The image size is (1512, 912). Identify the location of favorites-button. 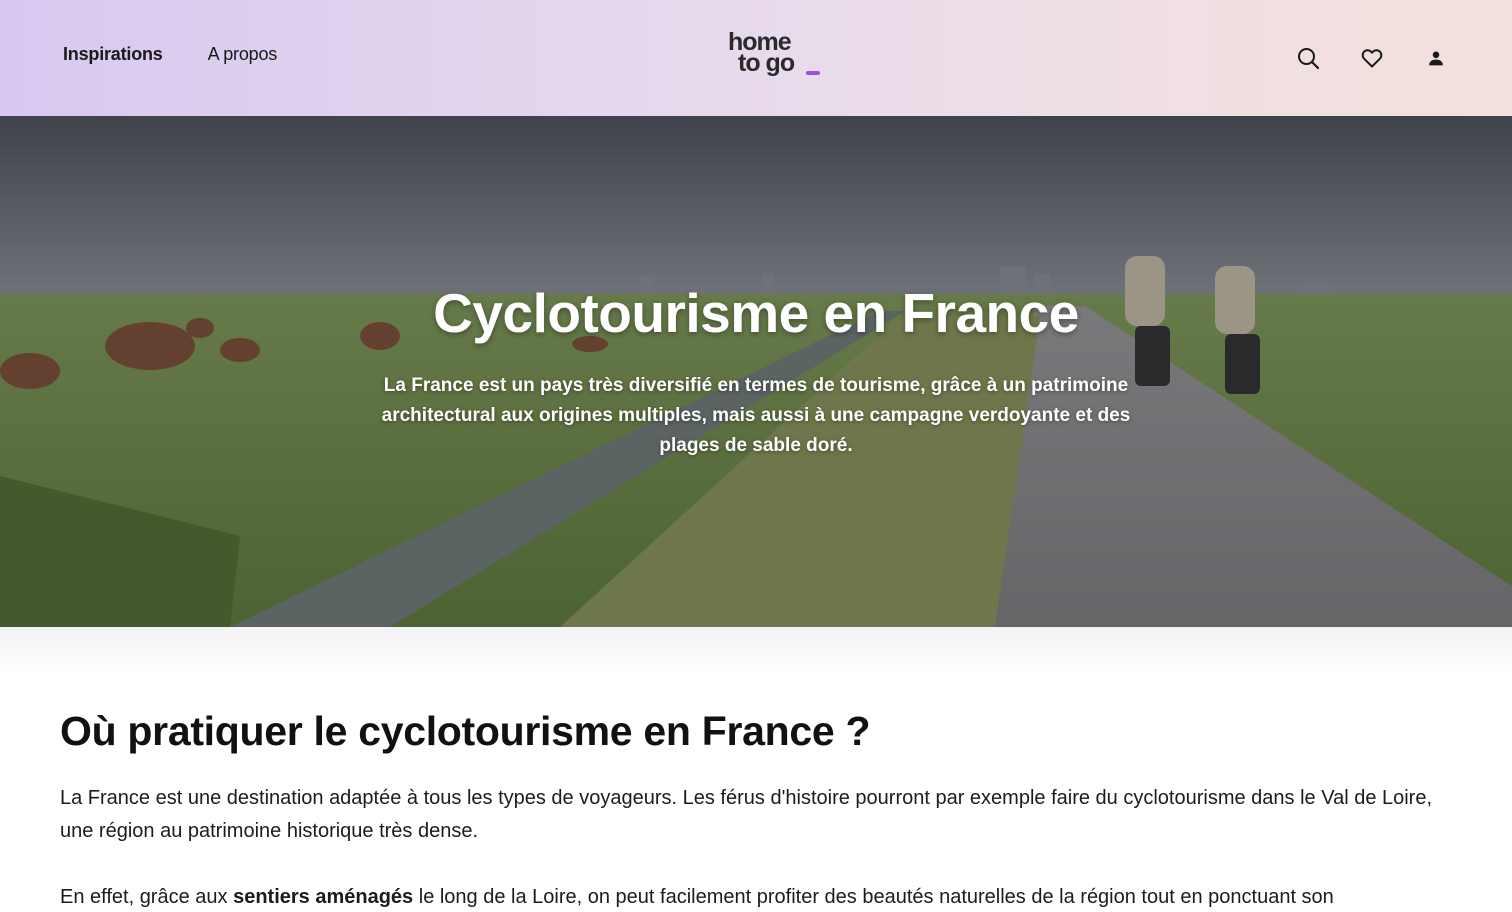
(1372, 58).